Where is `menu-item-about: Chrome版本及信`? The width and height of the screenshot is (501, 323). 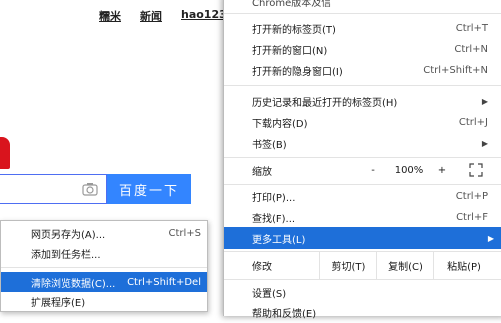
menu-item-about: Chrome版本及信 is located at coordinates (362, 4).